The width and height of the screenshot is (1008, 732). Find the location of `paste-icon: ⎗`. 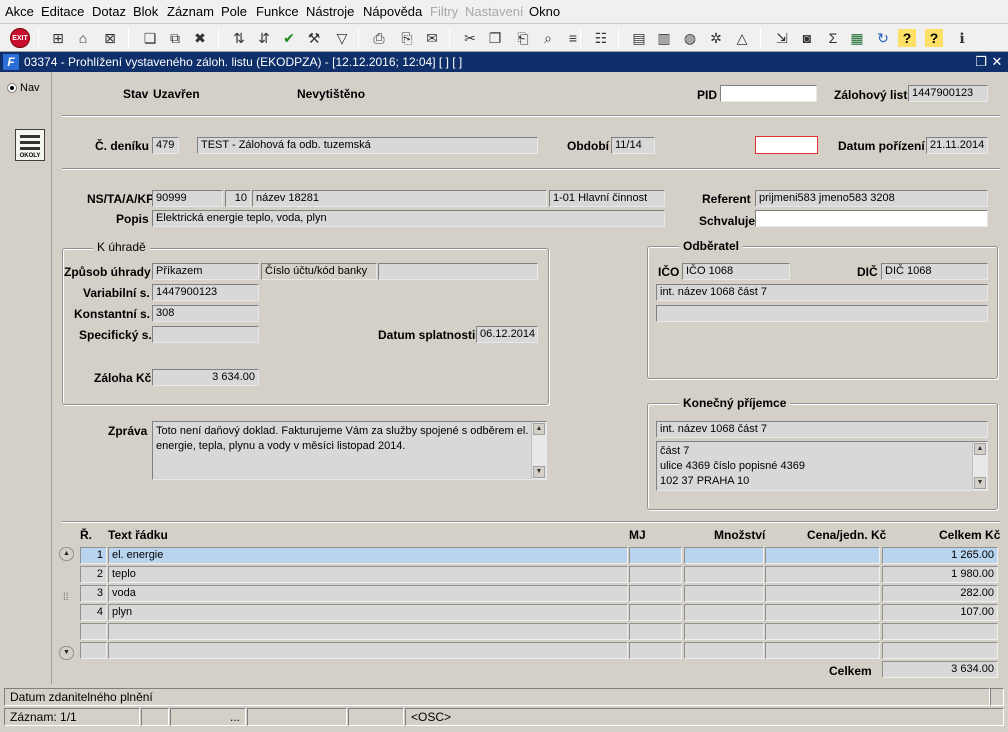

paste-icon: ⎗ is located at coordinates (523, 38).